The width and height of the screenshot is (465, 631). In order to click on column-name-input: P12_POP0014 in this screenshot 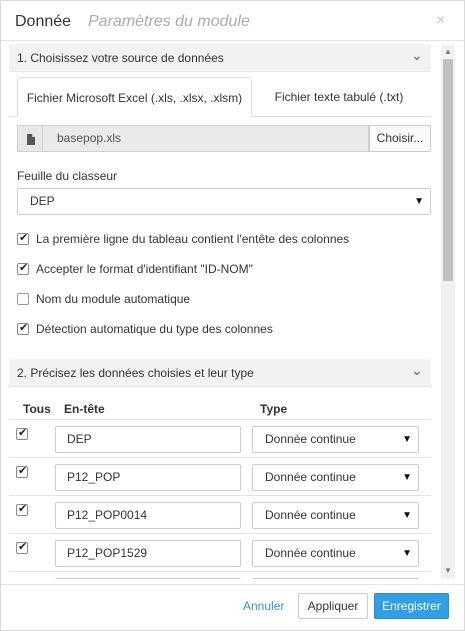, I will do `click(148, 515)`.